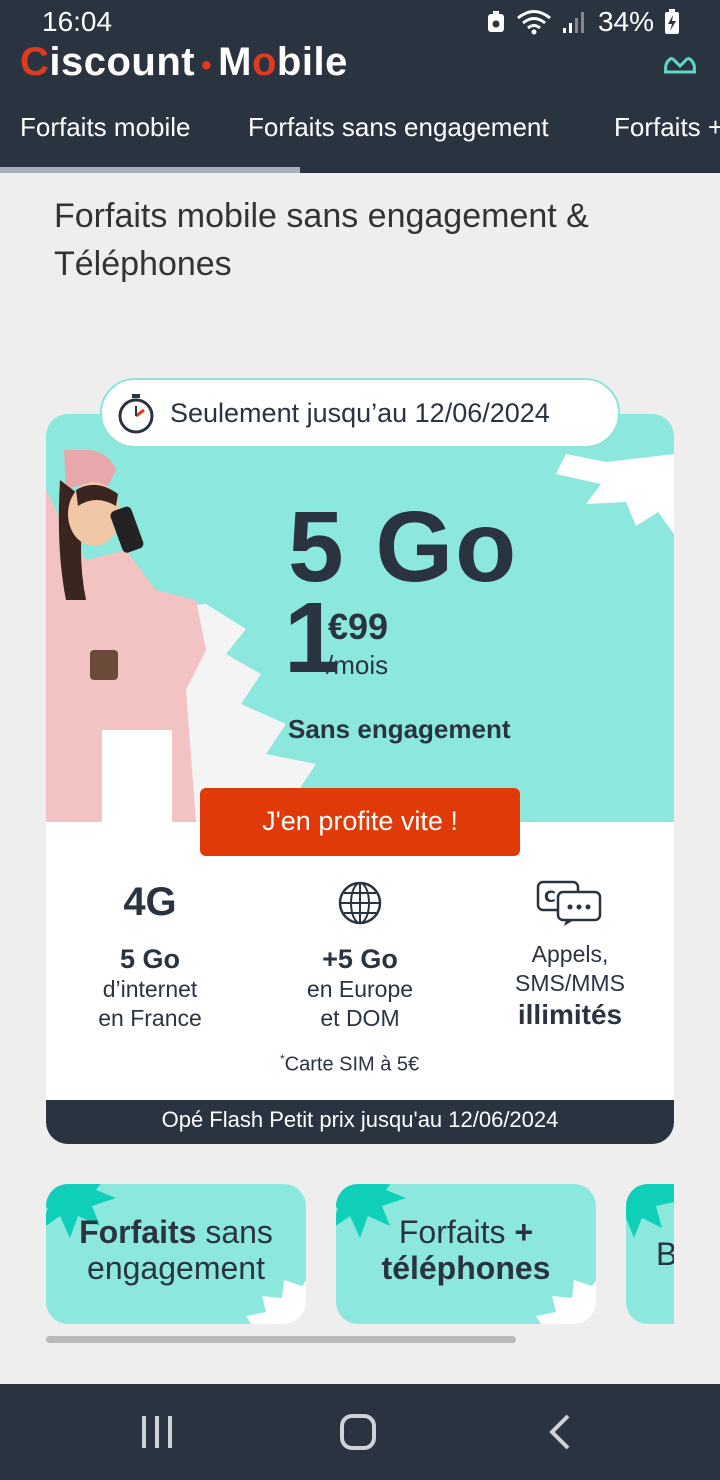 The image size is (720, 1480). I want to click on back-icon, so click(560, 1432).